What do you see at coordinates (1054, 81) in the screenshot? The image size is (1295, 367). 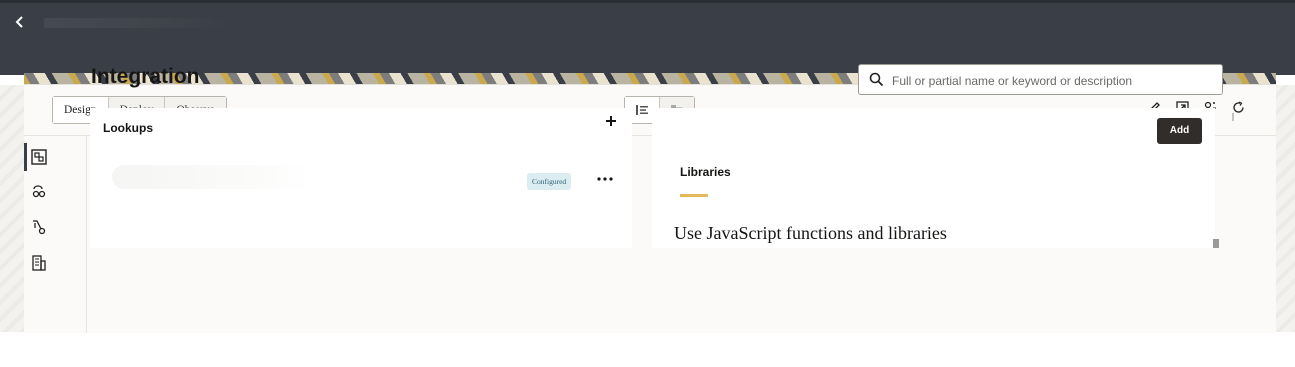 I see `search-input` at bounding box center [1054, 81].